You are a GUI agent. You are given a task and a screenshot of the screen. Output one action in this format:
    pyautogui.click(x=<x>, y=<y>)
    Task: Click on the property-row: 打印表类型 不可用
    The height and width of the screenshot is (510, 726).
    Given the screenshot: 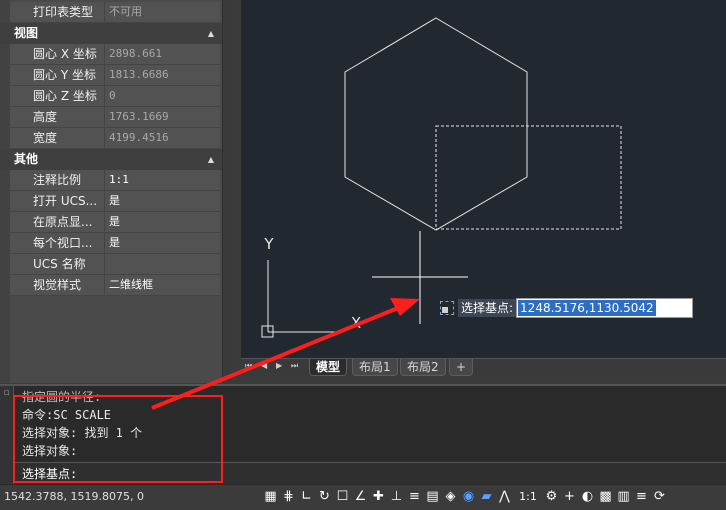 What is the action you would take?
    pyautogui.click(x=115, y=12)
    